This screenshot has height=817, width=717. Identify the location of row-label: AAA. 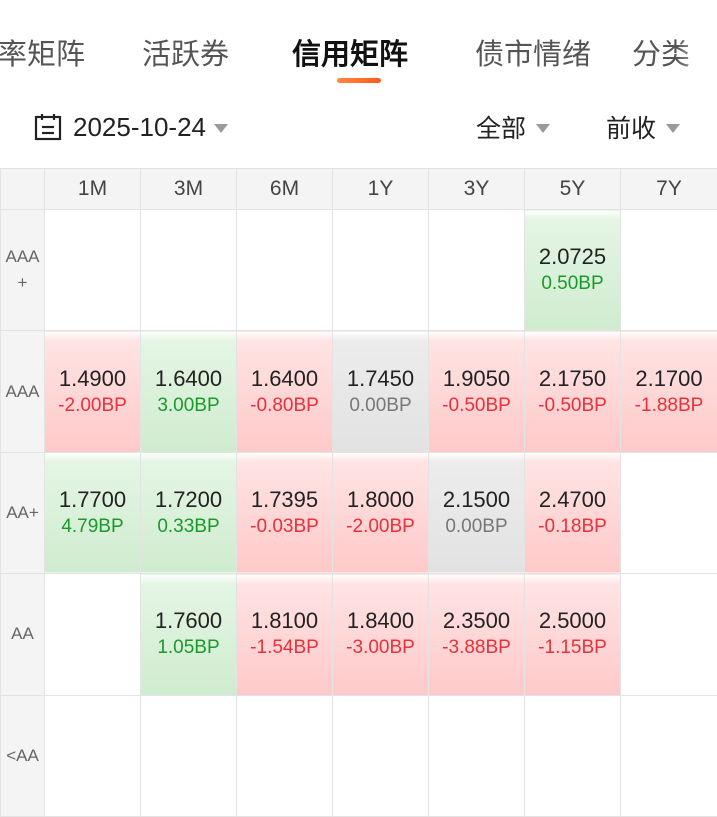
(22, 391).